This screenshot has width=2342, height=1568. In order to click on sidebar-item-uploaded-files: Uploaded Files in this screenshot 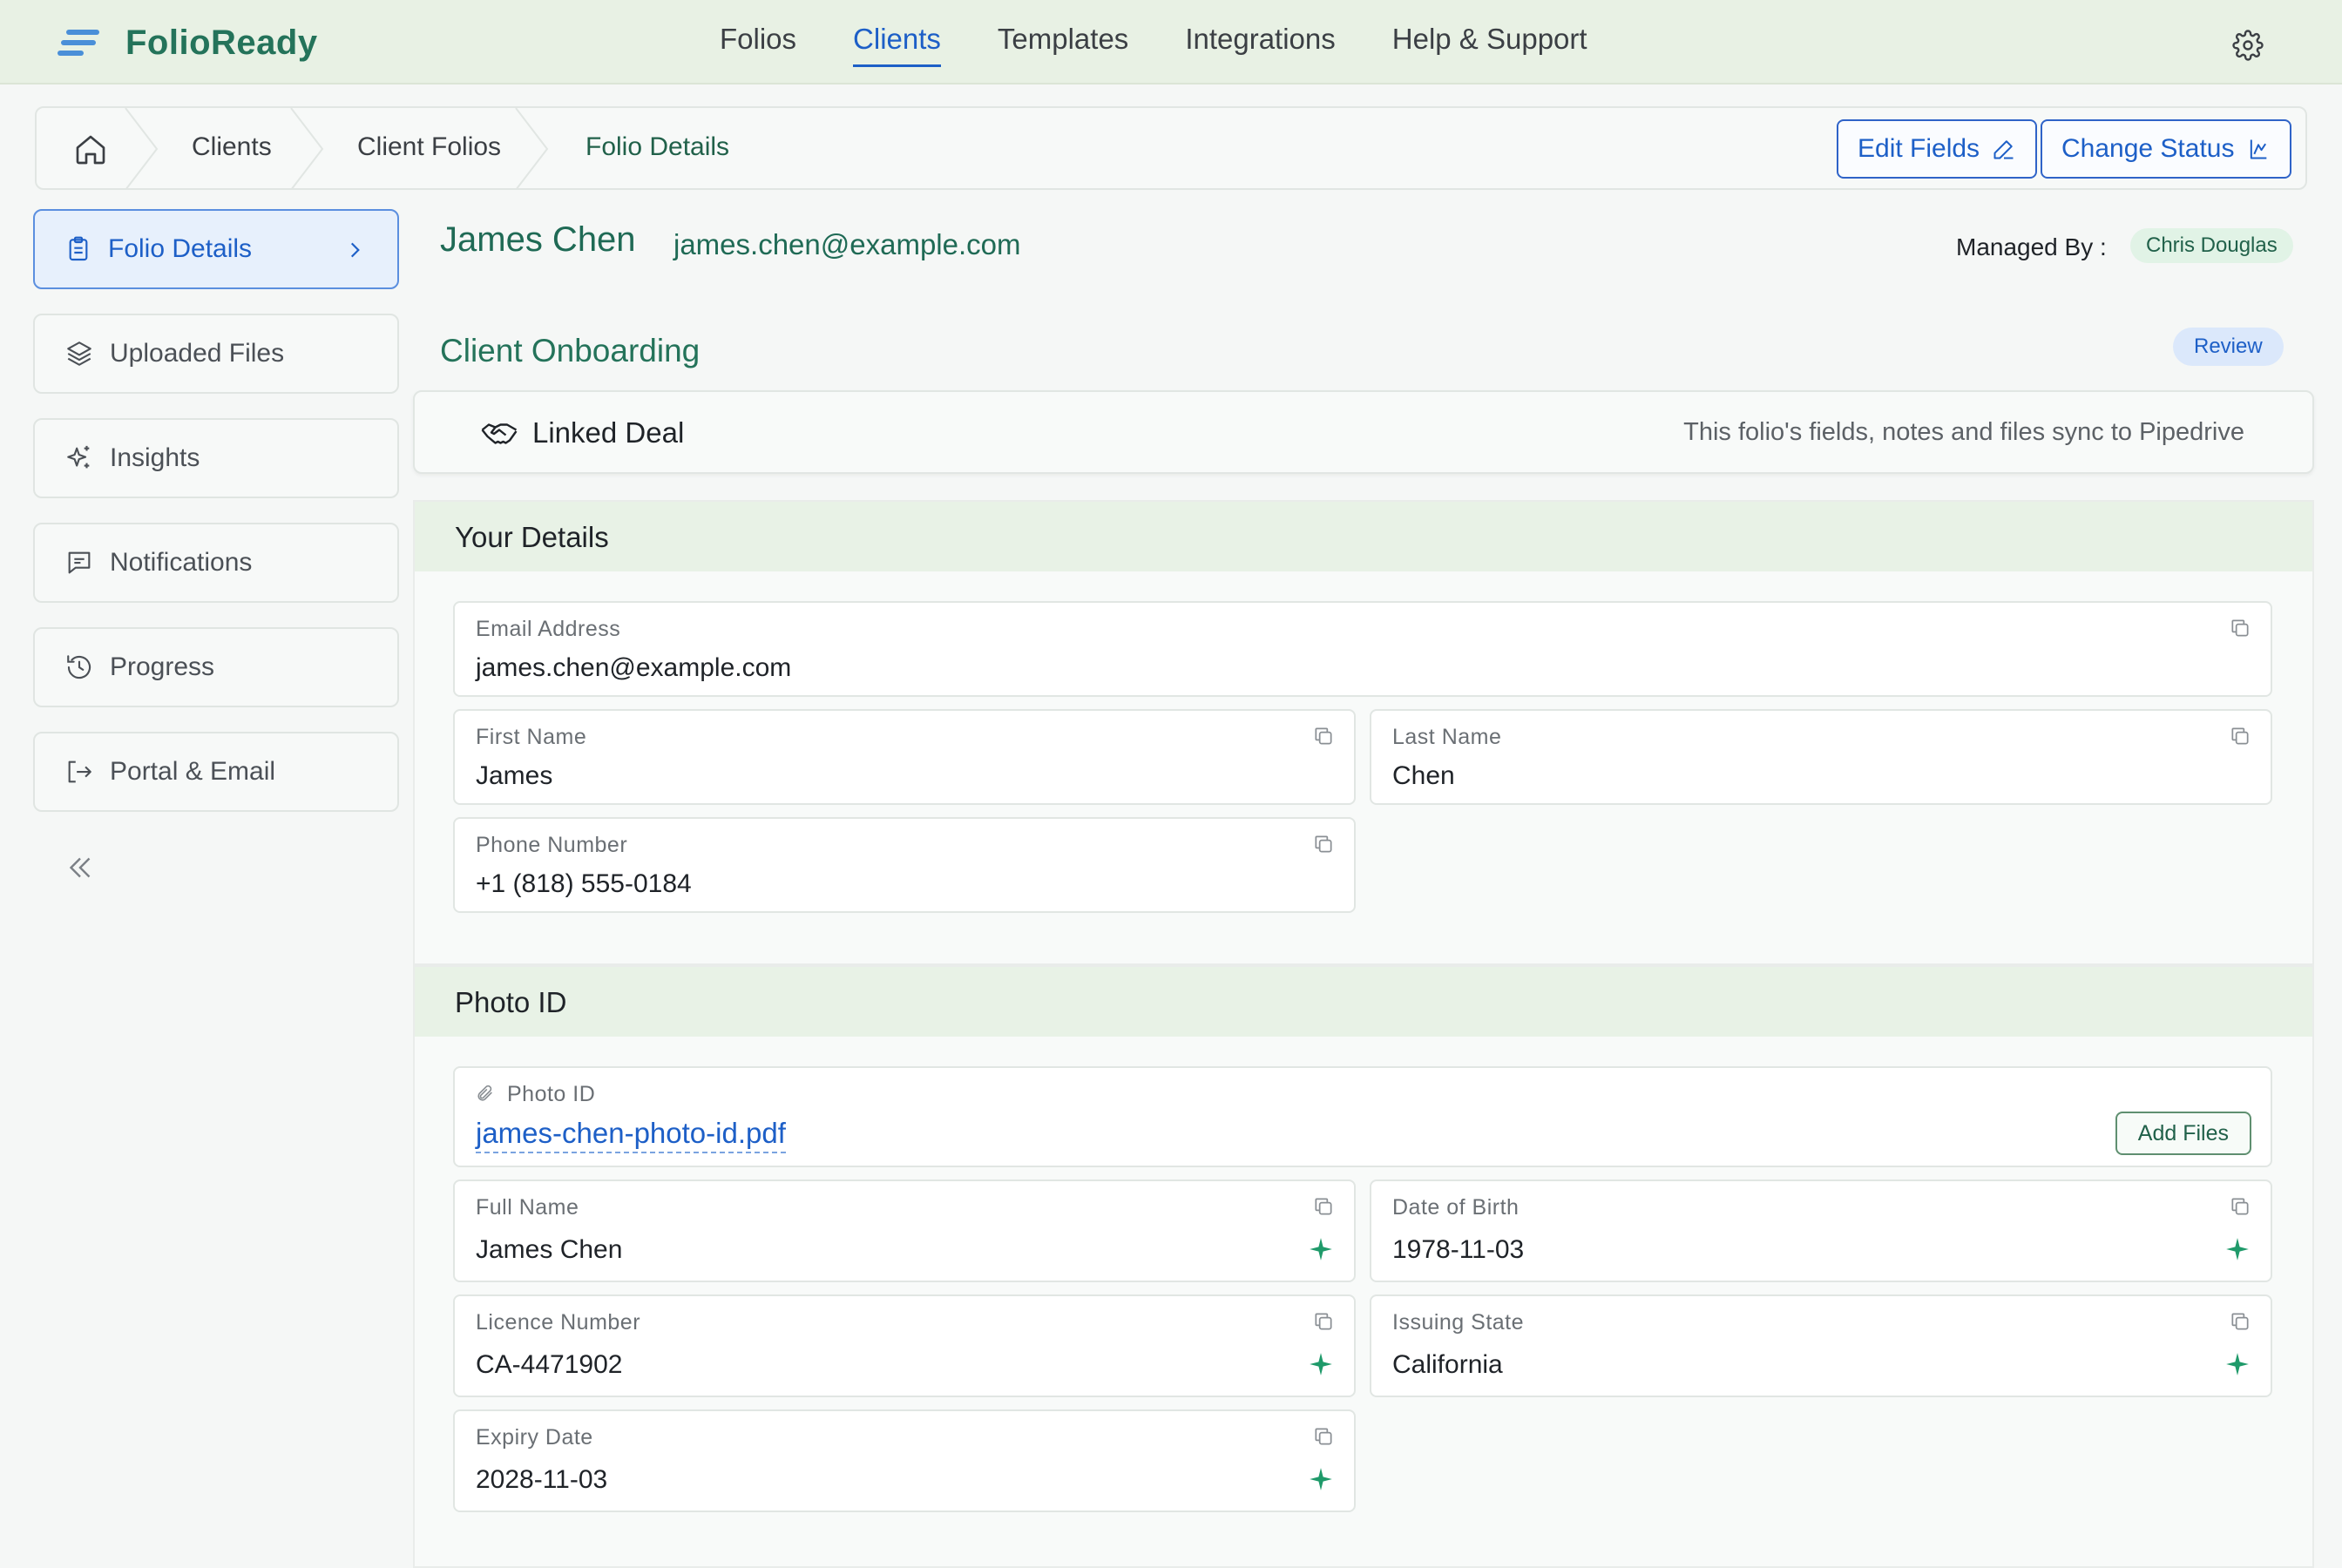, I will do `click(216, 354)`.